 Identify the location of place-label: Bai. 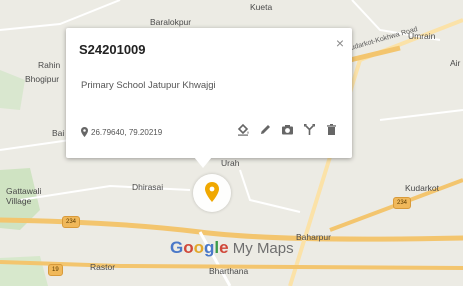
(58, 133).